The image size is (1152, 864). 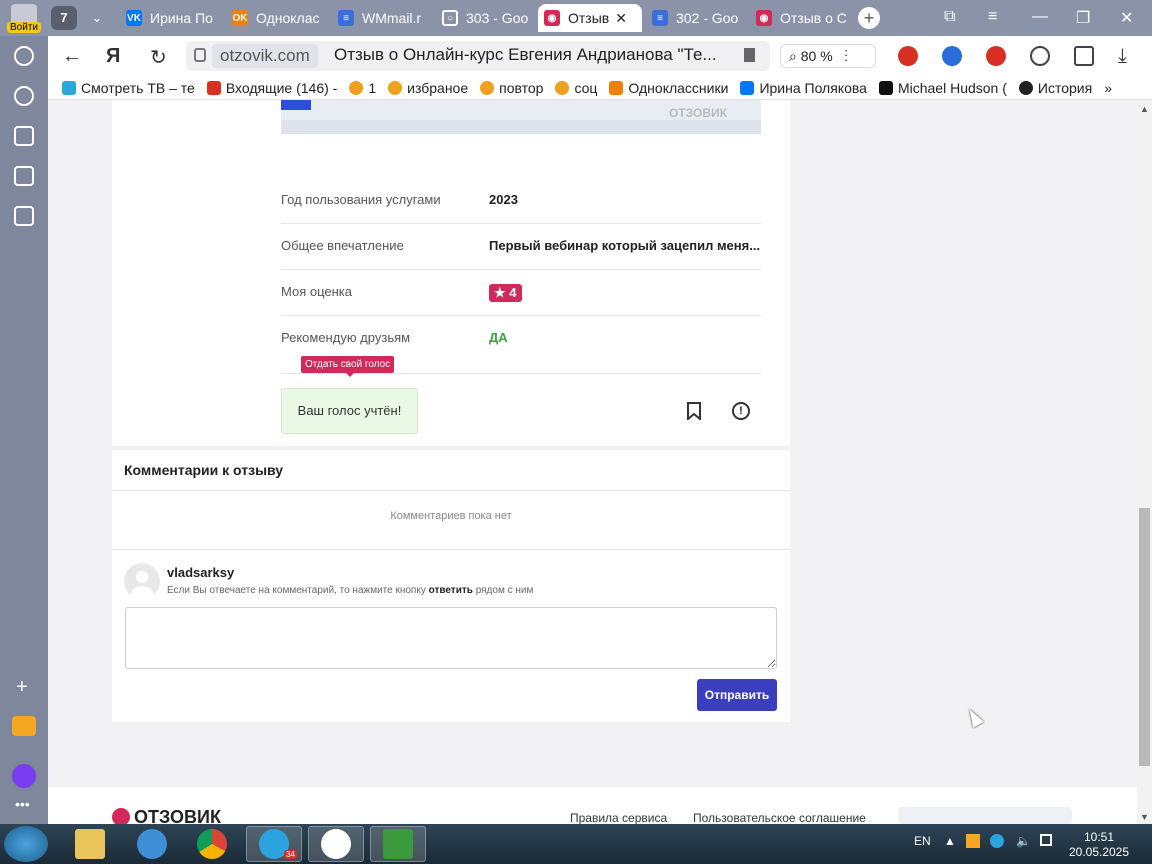 I want to click on adblock-icon, so click(x=908, y=56).